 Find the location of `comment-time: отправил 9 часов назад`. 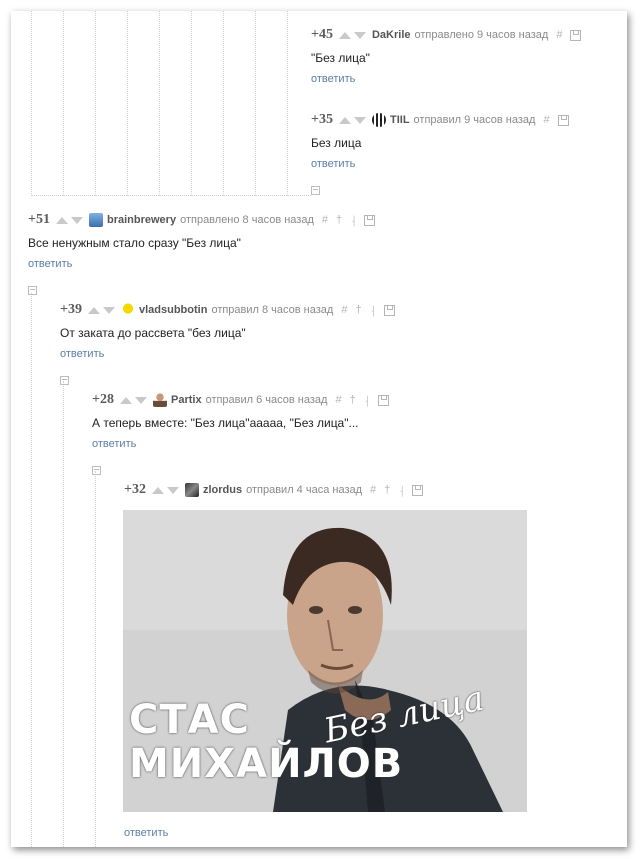

comment-time: отправил 9 часов назад is located at coordinates (474, 120).